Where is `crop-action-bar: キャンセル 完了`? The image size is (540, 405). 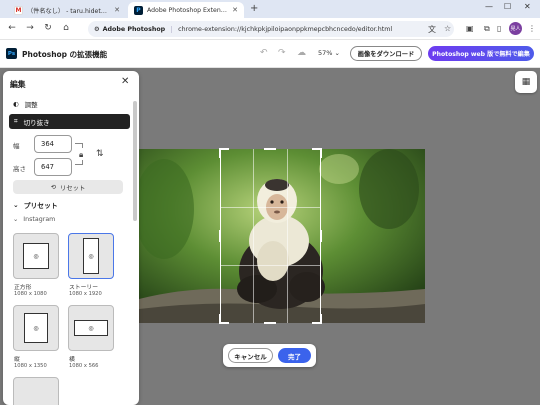 crop-action-bar: キャンセル 完了 is located at coordinates (269, 355).